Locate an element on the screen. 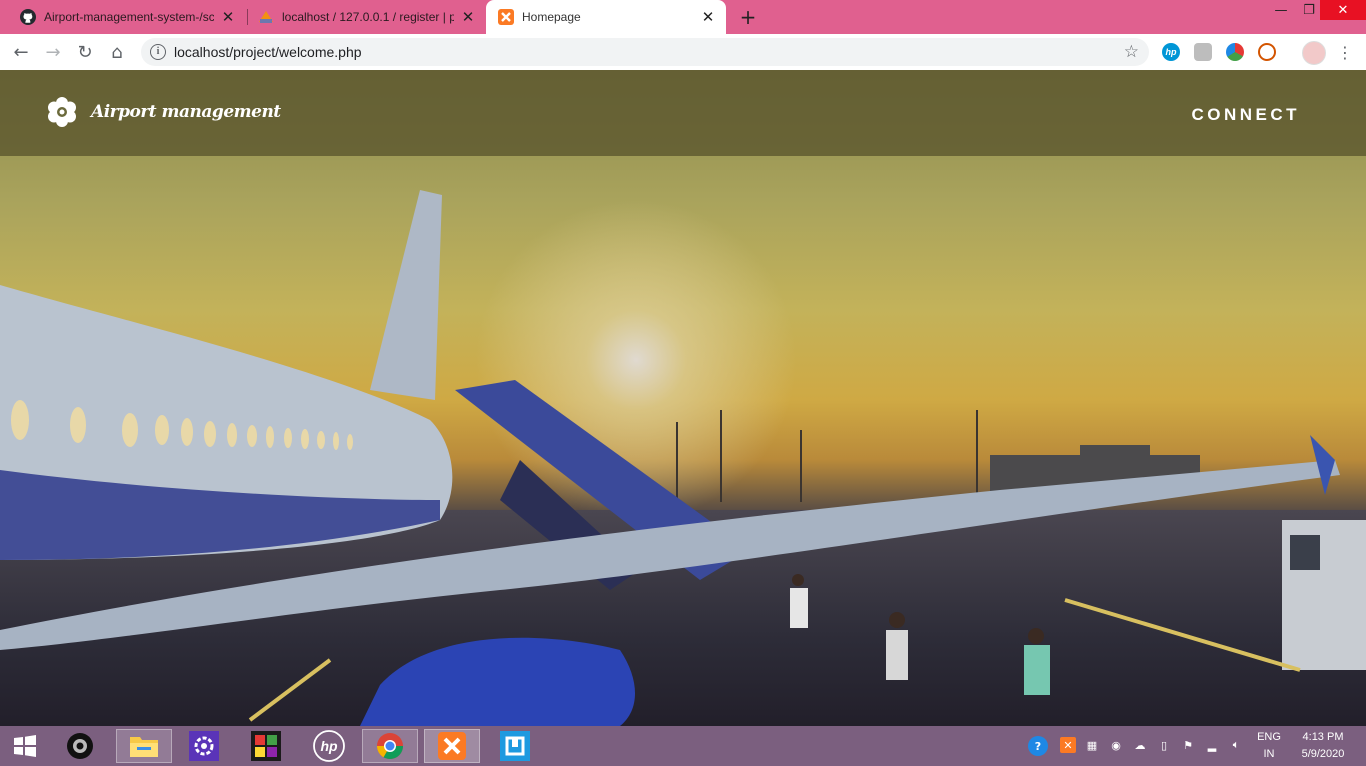  fire-extension-icon is located at coordinates (1267, 52).